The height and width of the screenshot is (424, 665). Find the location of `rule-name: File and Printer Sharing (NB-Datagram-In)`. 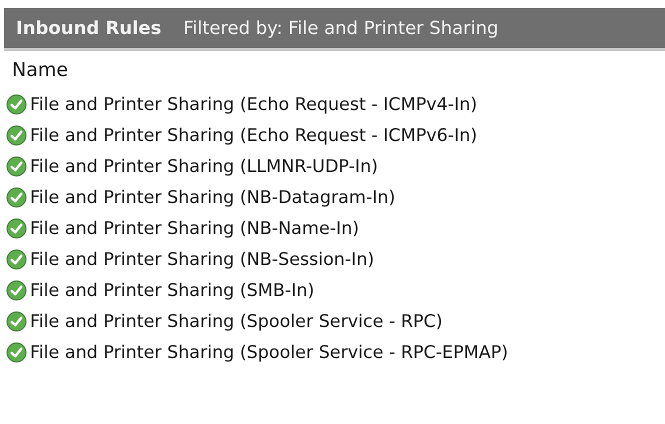

rule-name: File and Printer Sharing (NB-Datagram-In) is located at coordinates (213, 198).